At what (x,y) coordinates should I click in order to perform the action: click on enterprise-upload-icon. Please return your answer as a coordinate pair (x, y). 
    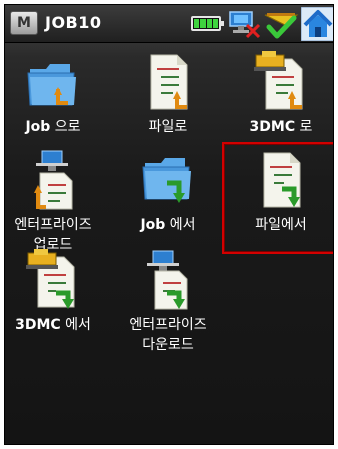
    Looking at the image, I should click on (53, 180).